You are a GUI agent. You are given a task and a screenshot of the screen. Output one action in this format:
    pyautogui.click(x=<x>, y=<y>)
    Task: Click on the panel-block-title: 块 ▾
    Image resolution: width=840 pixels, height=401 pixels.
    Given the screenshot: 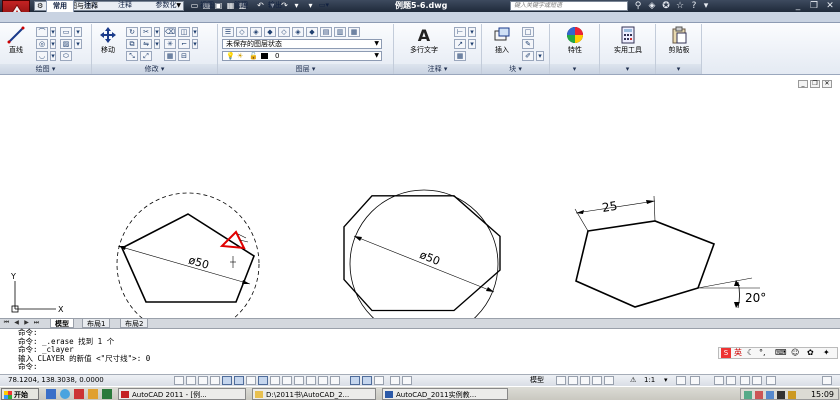 What is the action you would take?
    pyautogui.click(x=515, y=69)
    